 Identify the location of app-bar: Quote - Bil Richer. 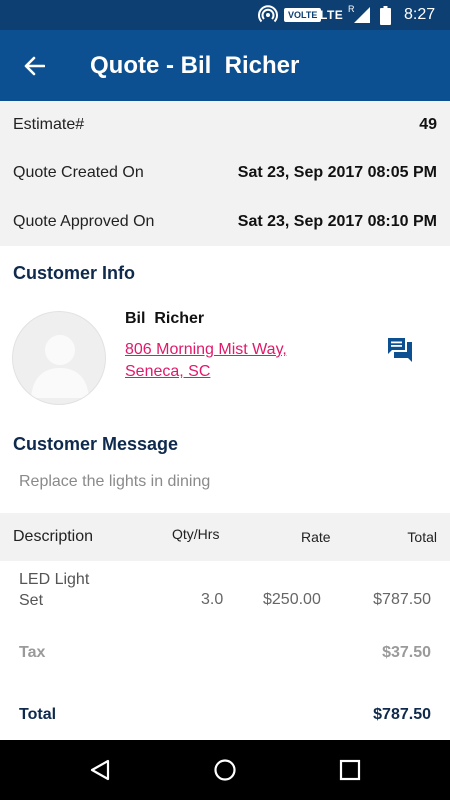
(225, 65).